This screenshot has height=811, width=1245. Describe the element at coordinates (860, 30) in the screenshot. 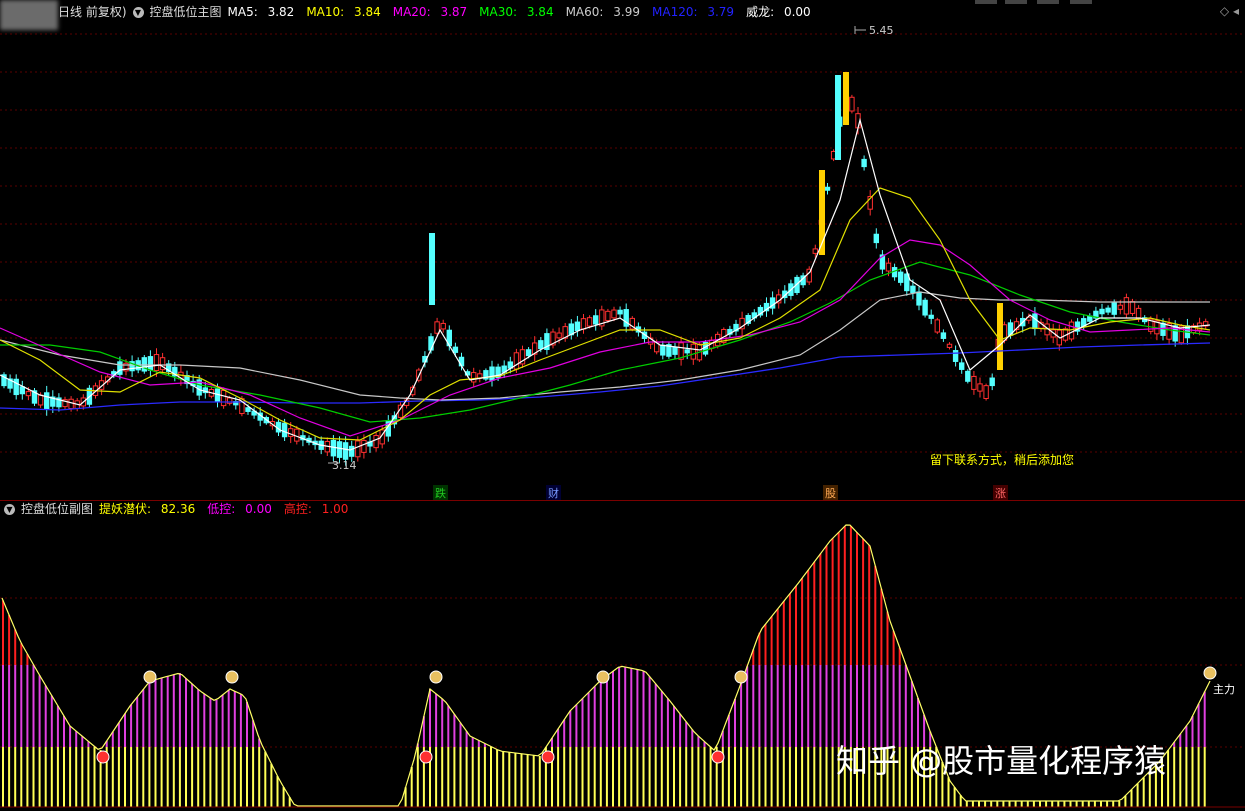

I see `peak-marker` at that location.